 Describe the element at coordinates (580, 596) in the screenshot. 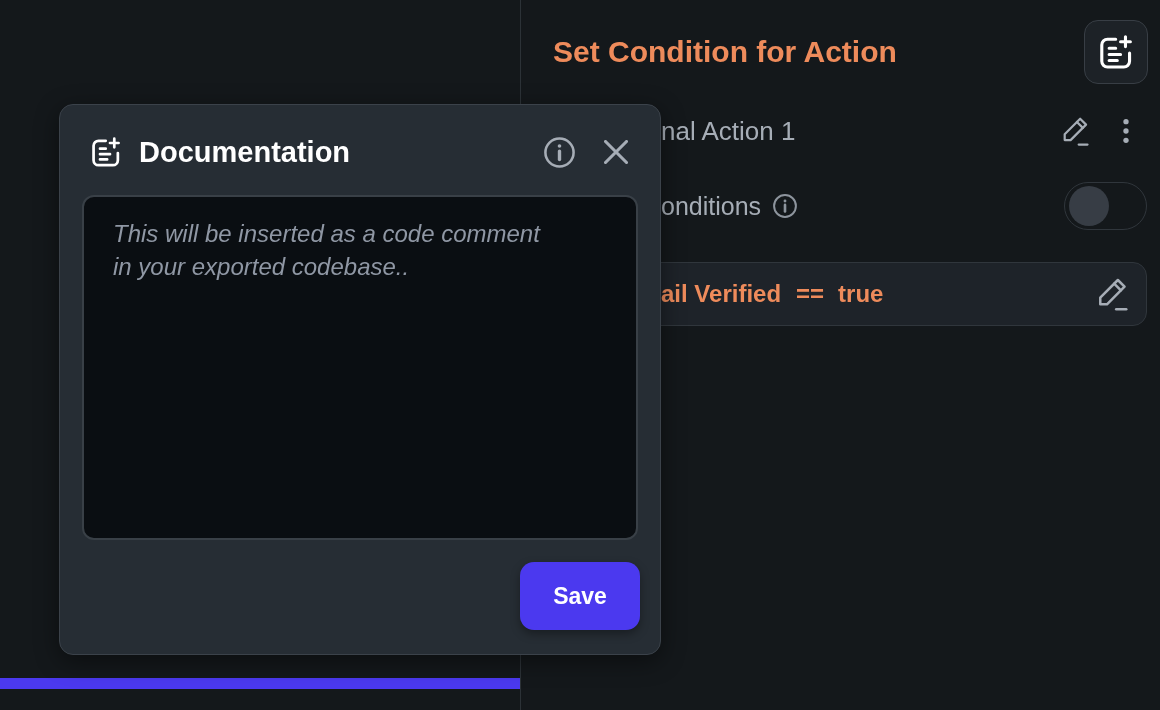

I see `save-button: Save` at that location.